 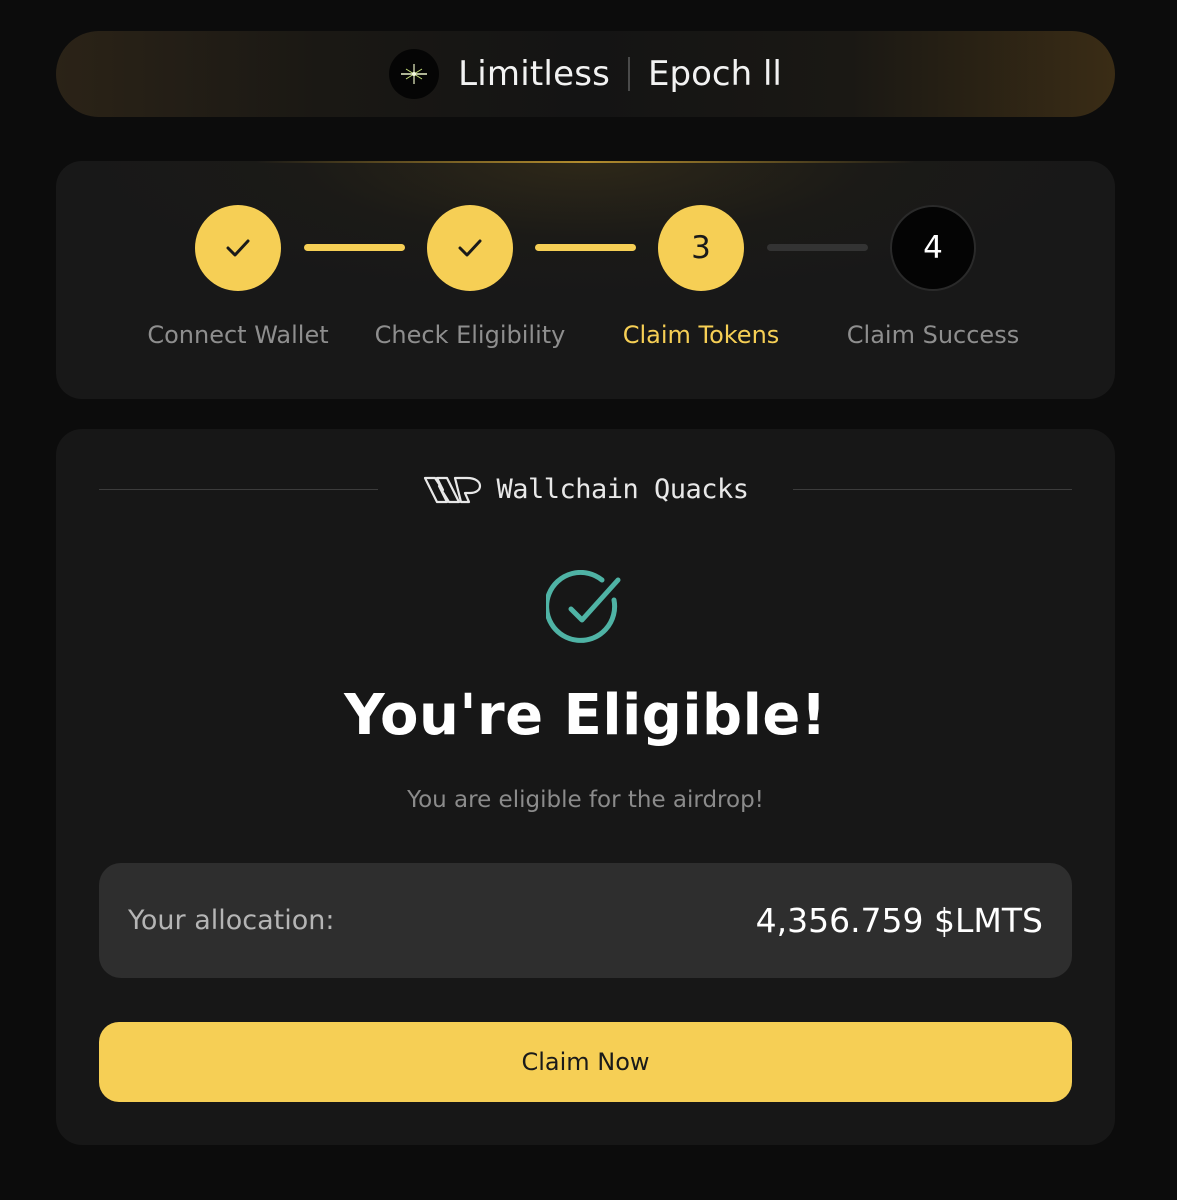 I want to click on step-claim-tokens: 3 Claim Tokens, so click(x=701, y=277).